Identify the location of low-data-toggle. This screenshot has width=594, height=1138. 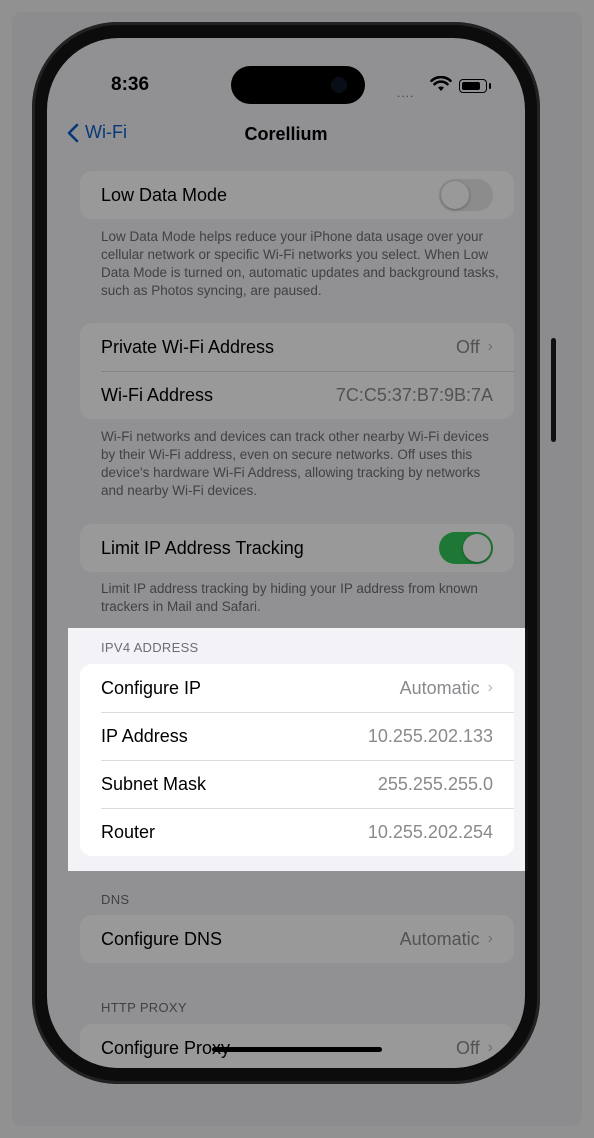
(466, 195).